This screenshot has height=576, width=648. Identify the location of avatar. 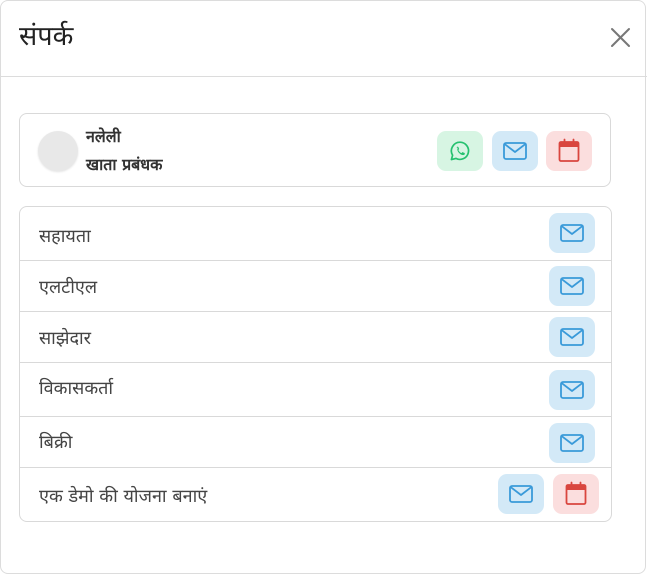
(58, 151).